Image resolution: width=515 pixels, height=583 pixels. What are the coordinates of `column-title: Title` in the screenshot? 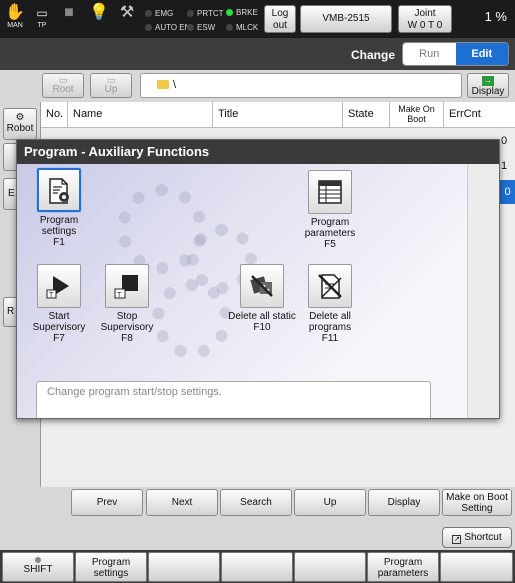 It's located at (278, 114).